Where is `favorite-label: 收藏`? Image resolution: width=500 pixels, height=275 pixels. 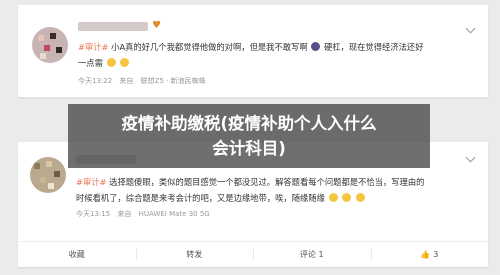 favorite-label: 收藏 is located at coordinates (76, 254).